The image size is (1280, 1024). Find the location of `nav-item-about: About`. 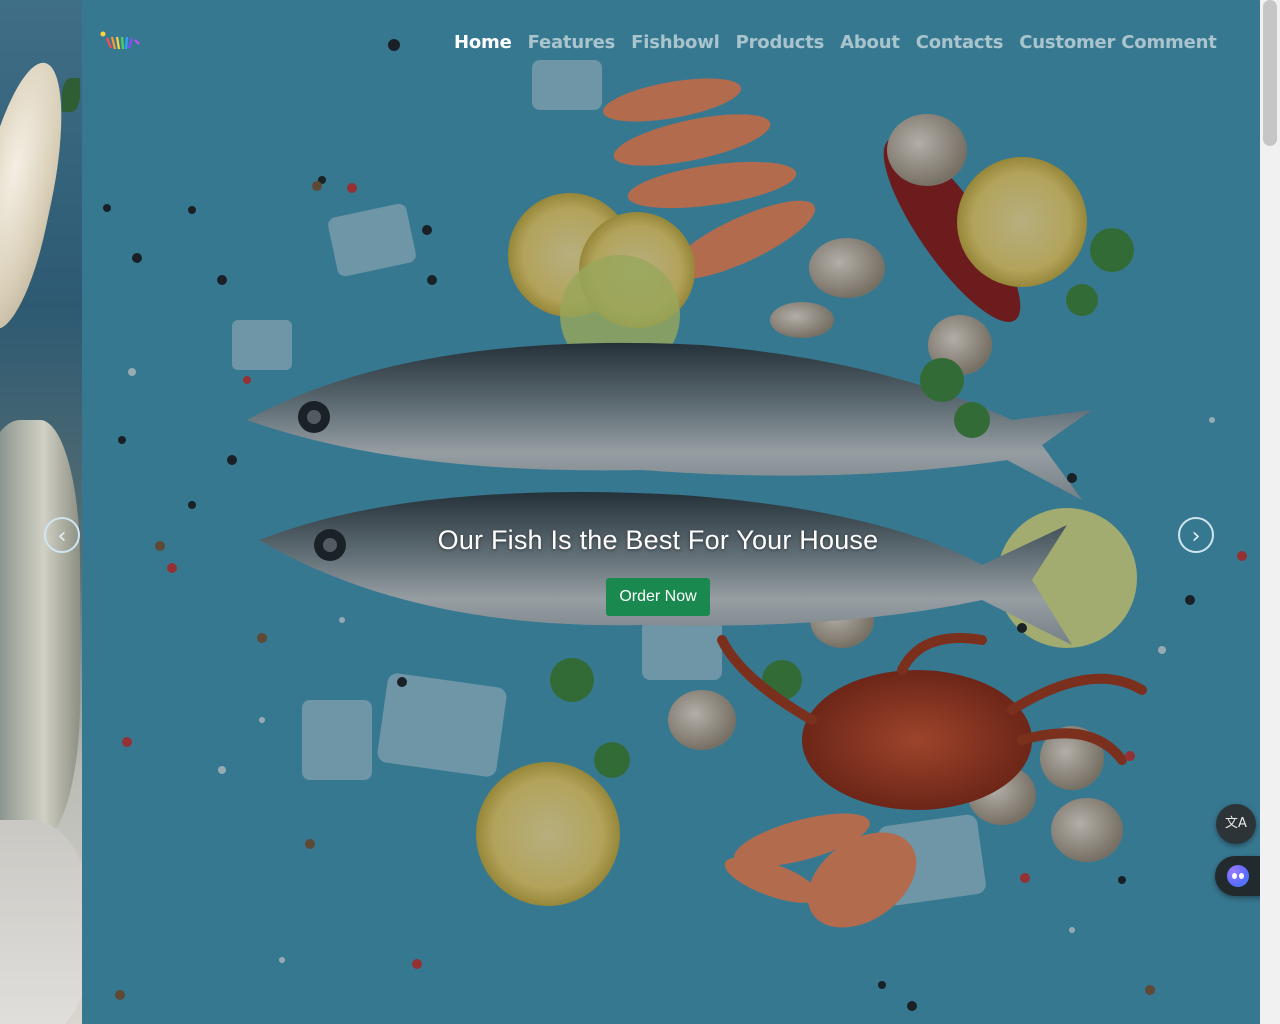

nav-item-about: About is located at coordinates (870, 42).